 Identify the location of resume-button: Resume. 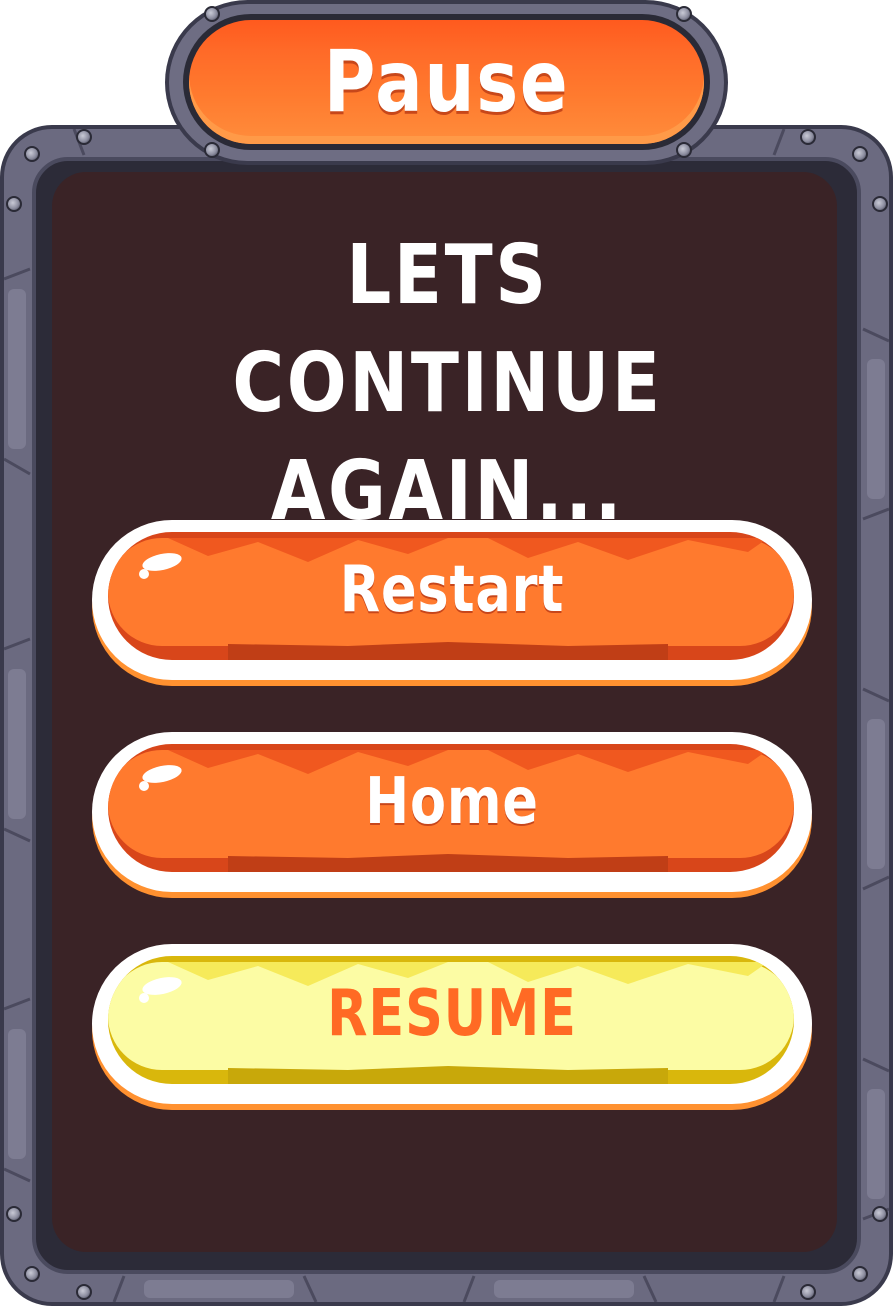
(452, 1024).